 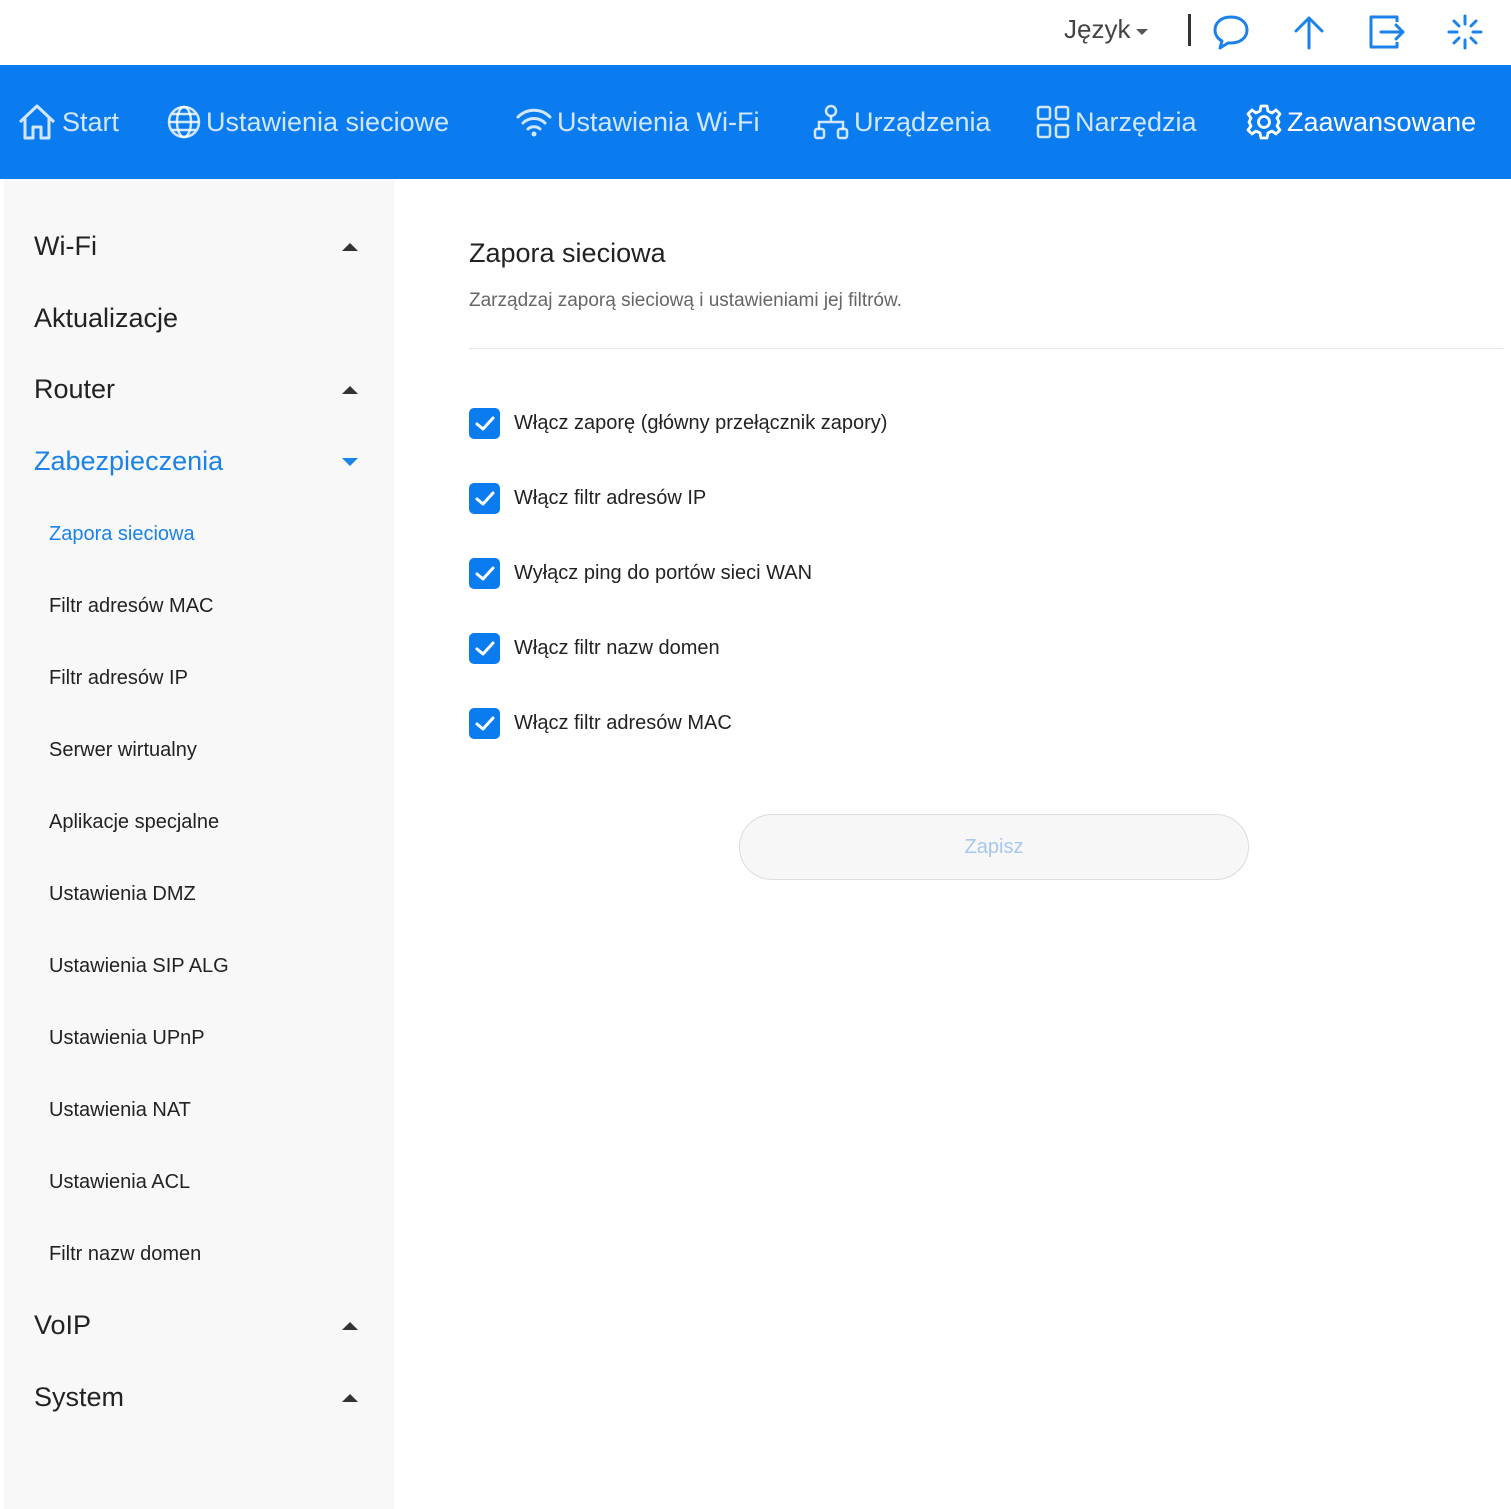 I want to click on sidebar-item-sip-alg: Ustawienia SIP ALG, so click(x=139, y=966).